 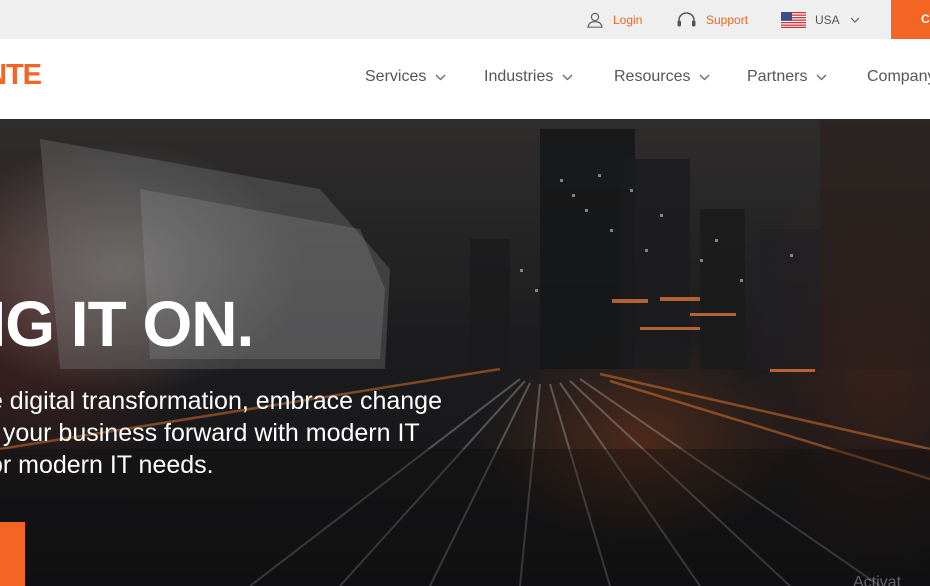 What do you see at coordinates (396, 76) in the screenshot?
I see `nav-item-label: Services` at bounding box center [396, 76].